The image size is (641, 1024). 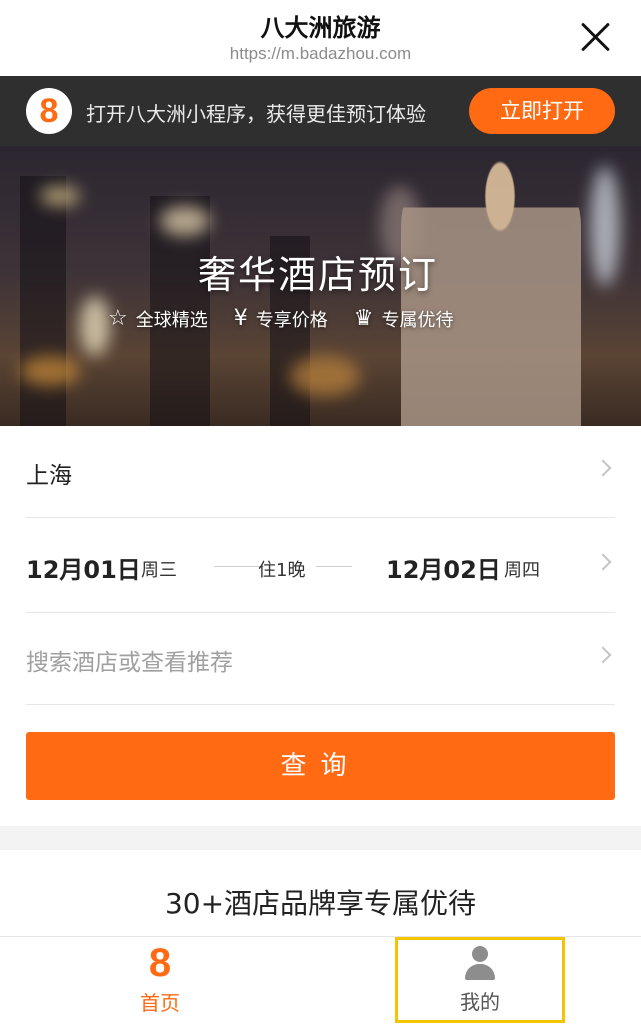 I want to click on checkin-weekday: 周三, so click(x=159, y=570).